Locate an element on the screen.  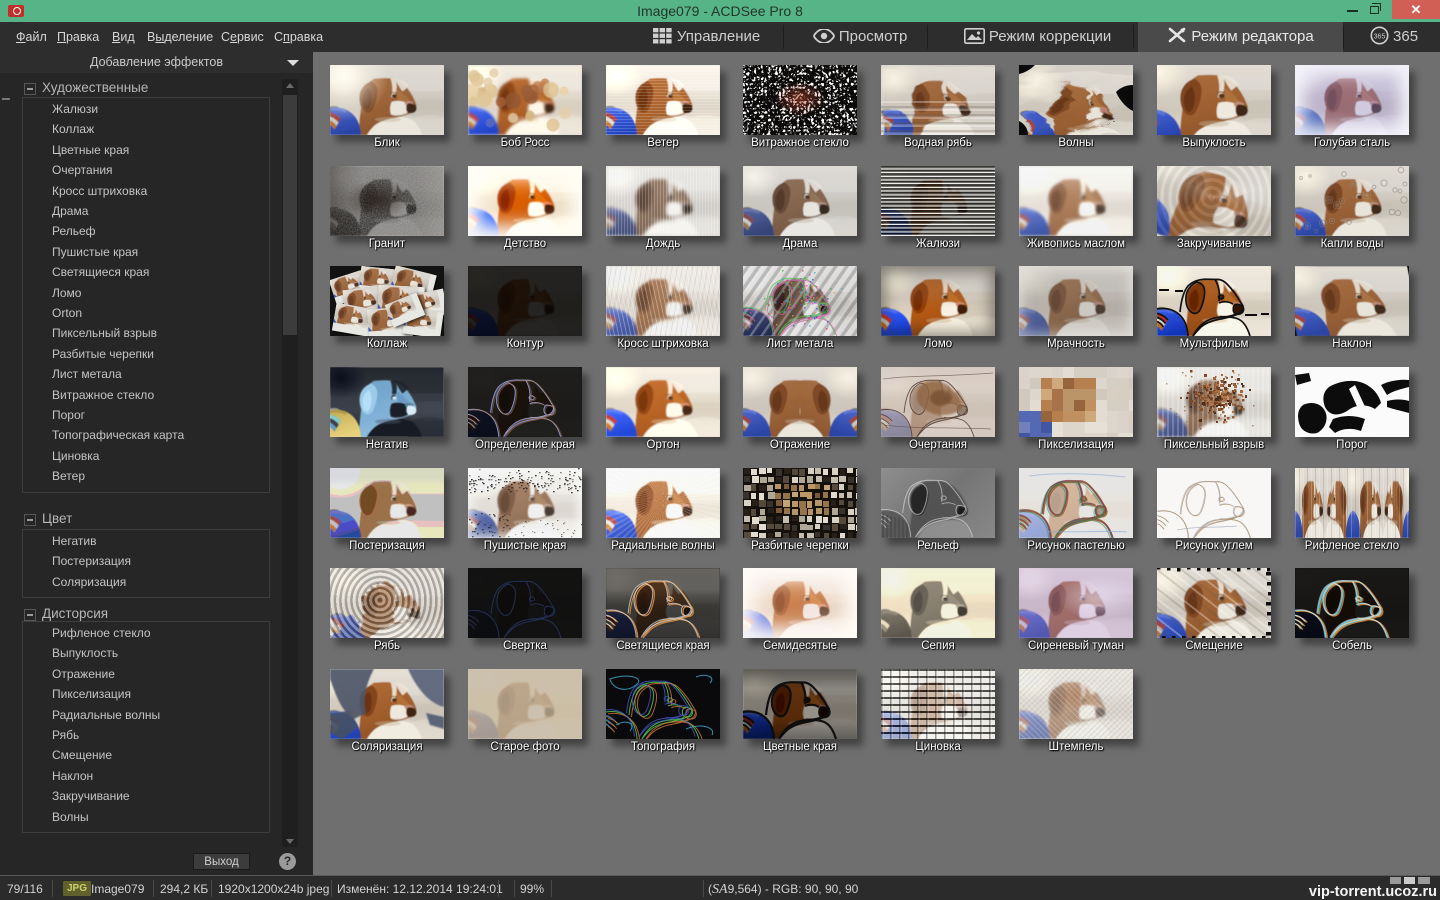
svg-text: 365 is located at coordinates (1380, 36).